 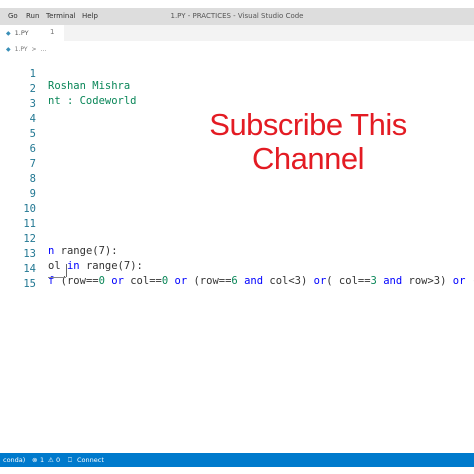 What do you see at coordinates (237, 254) in the screenshot?
I see `code-line: 13 ol in range(7):` at bounding box center [237, 254].